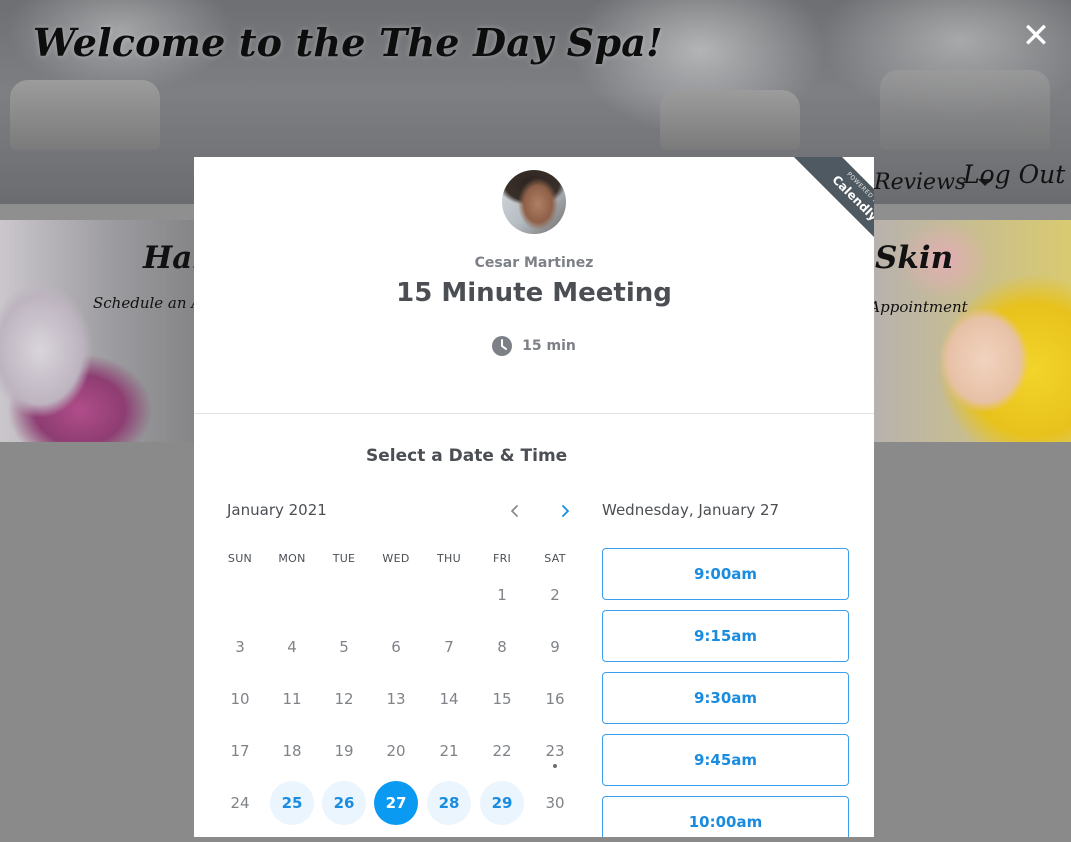 The height and width of the screenshot is (842, 1071). Describe the element at coordinates (555, 647) in the screenshot. I see `calendar-day: 9` at that location.